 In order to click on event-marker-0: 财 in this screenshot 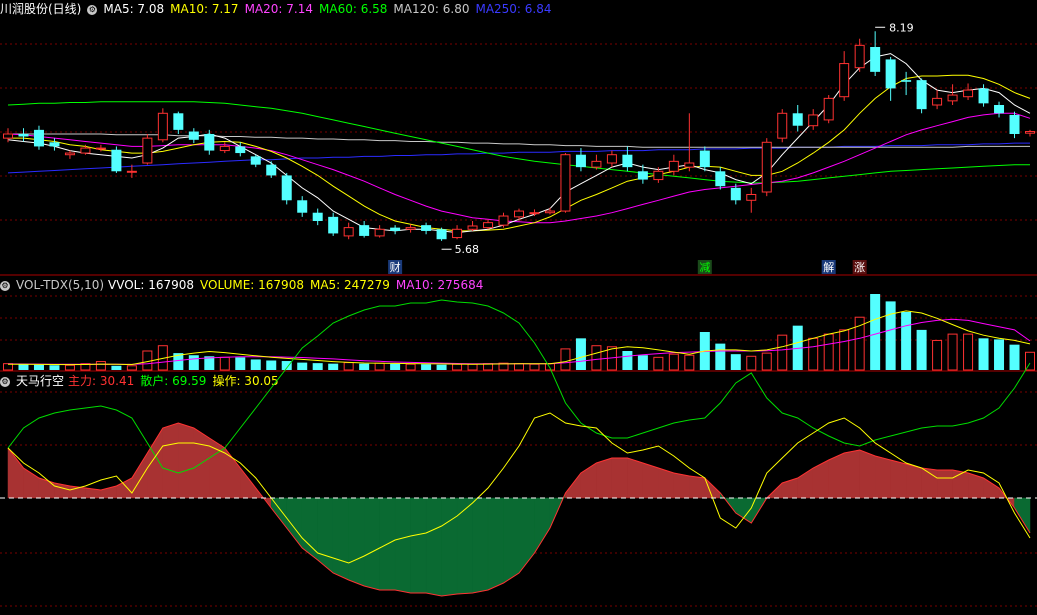, I will do `click(395, 267)`.